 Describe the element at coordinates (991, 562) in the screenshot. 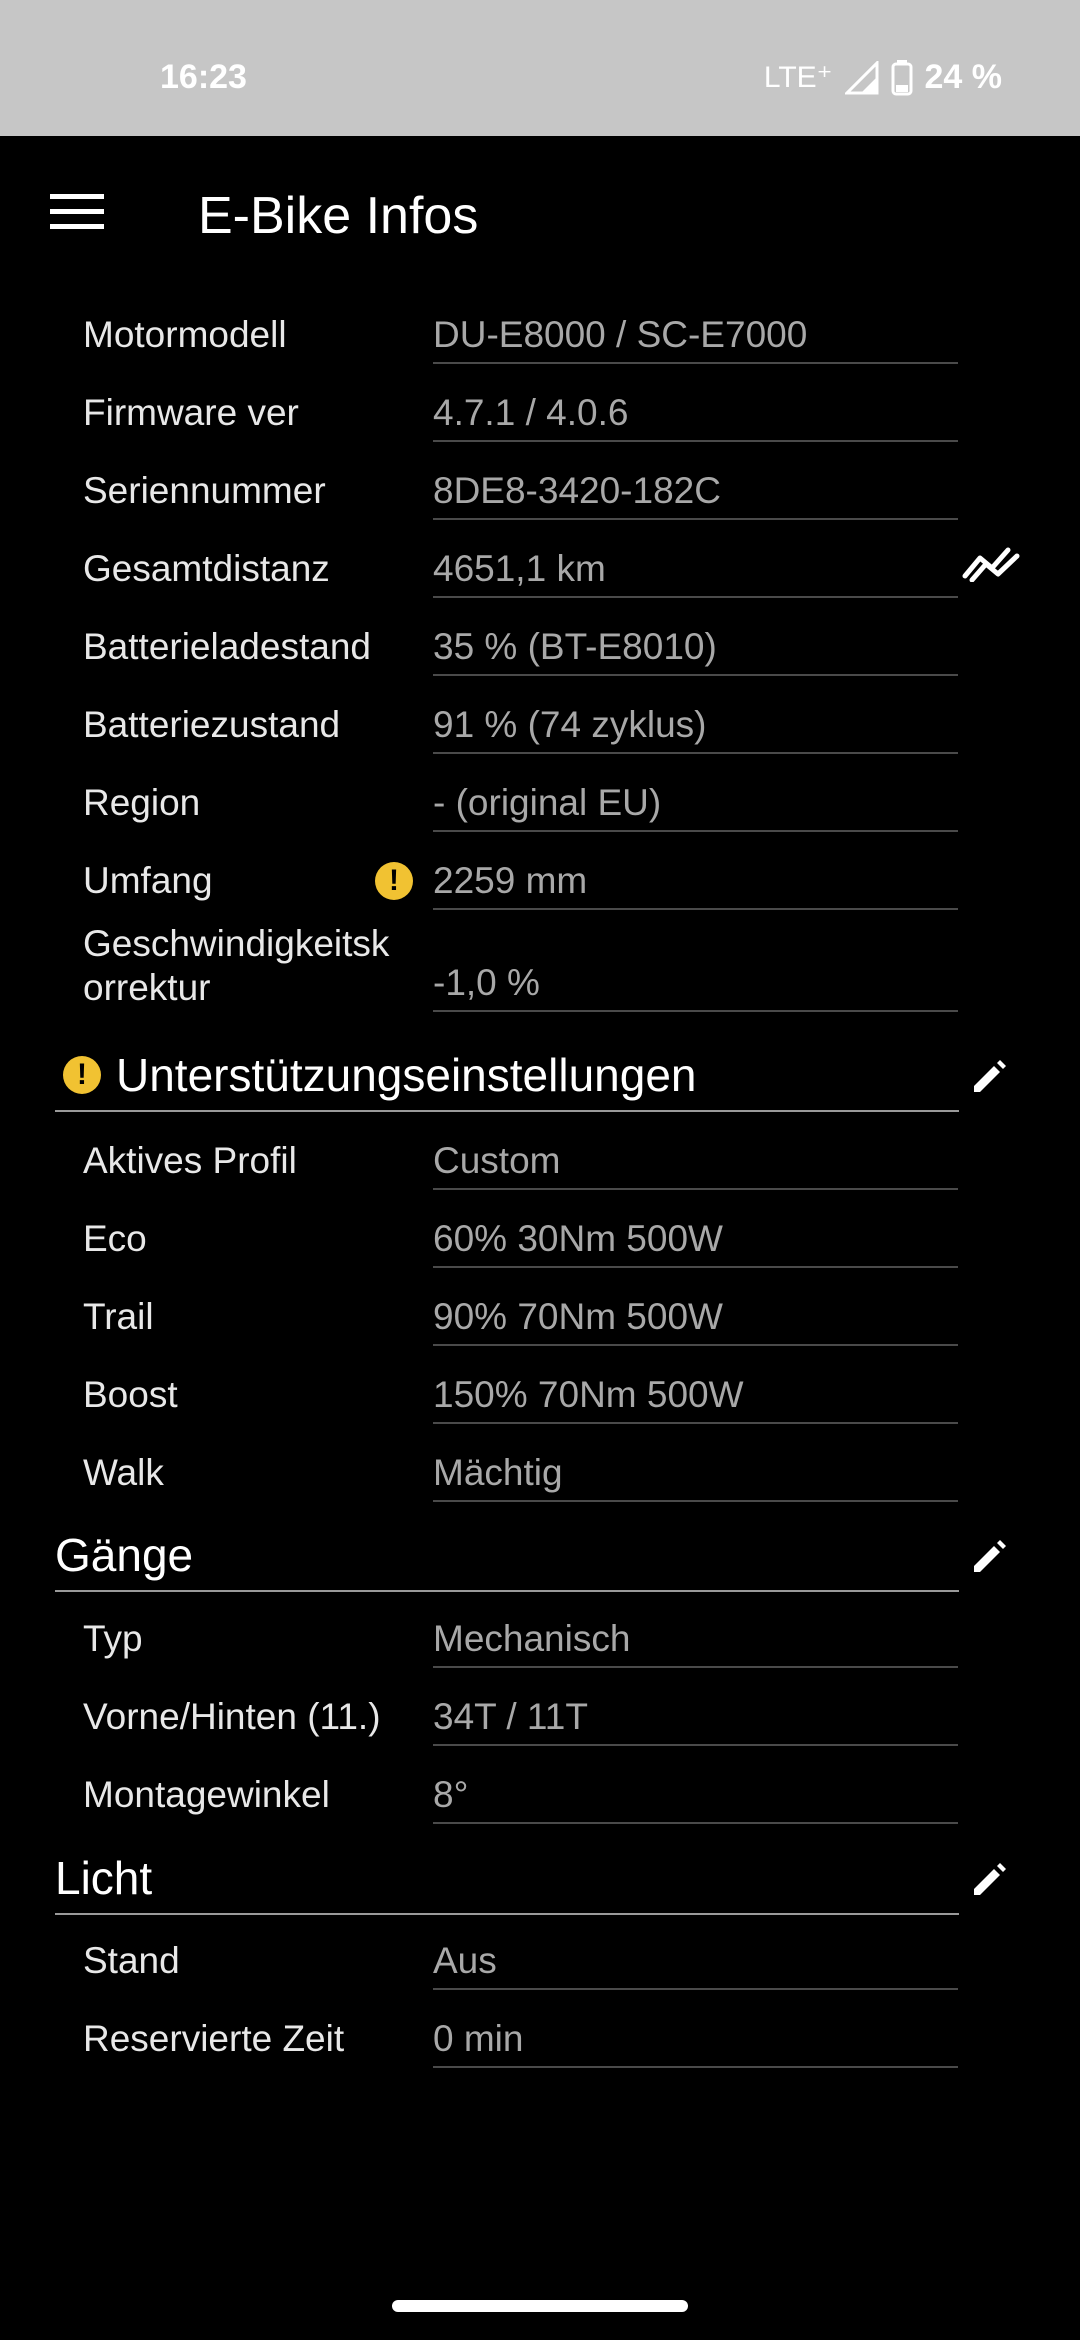

I see `trend-chart-icon` at that location.